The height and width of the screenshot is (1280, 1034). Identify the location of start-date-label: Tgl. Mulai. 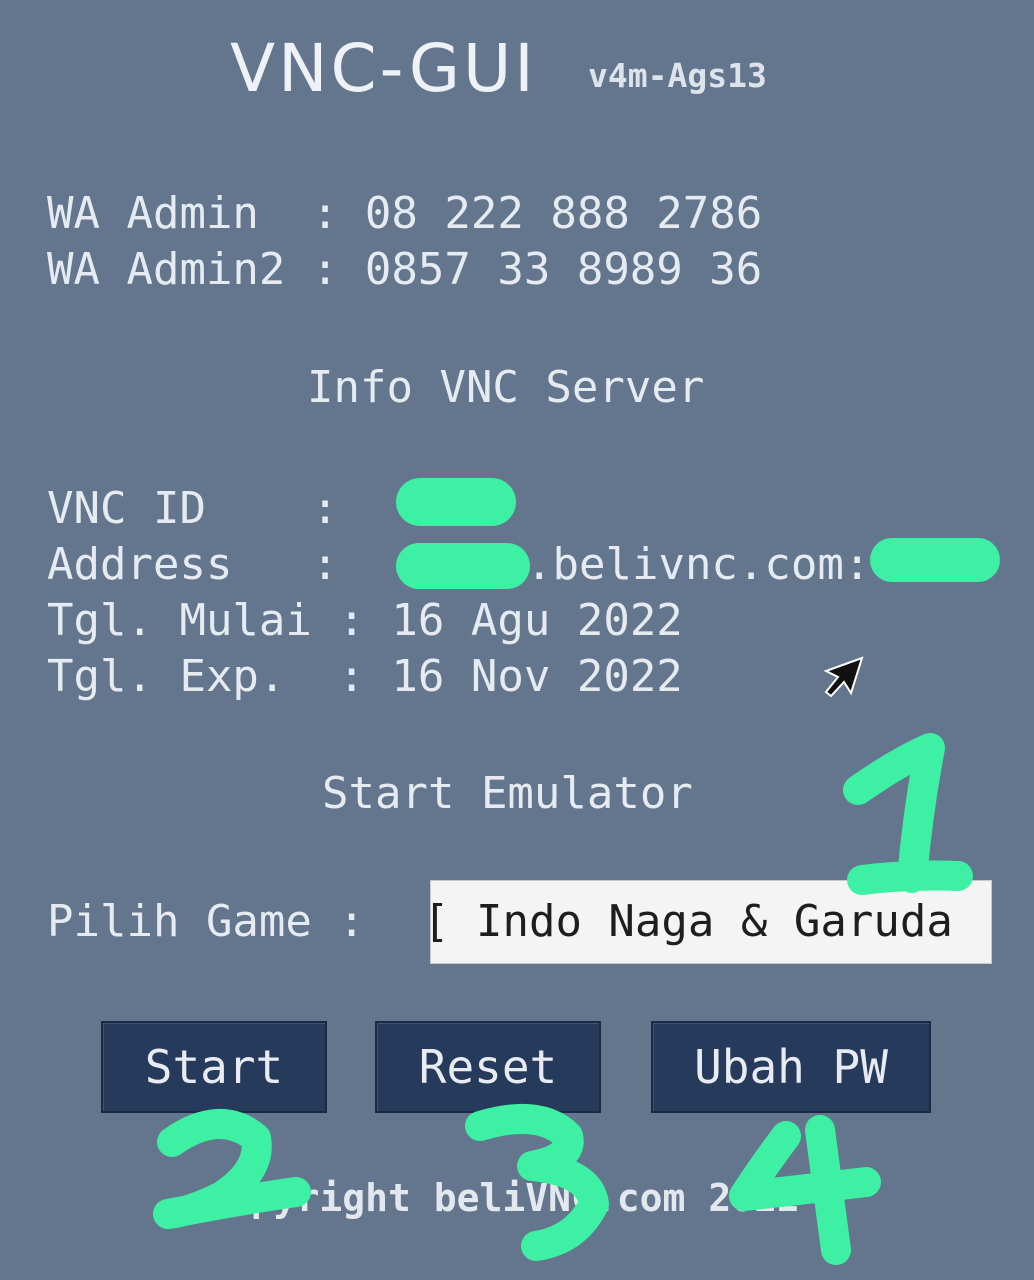
(179, 620).